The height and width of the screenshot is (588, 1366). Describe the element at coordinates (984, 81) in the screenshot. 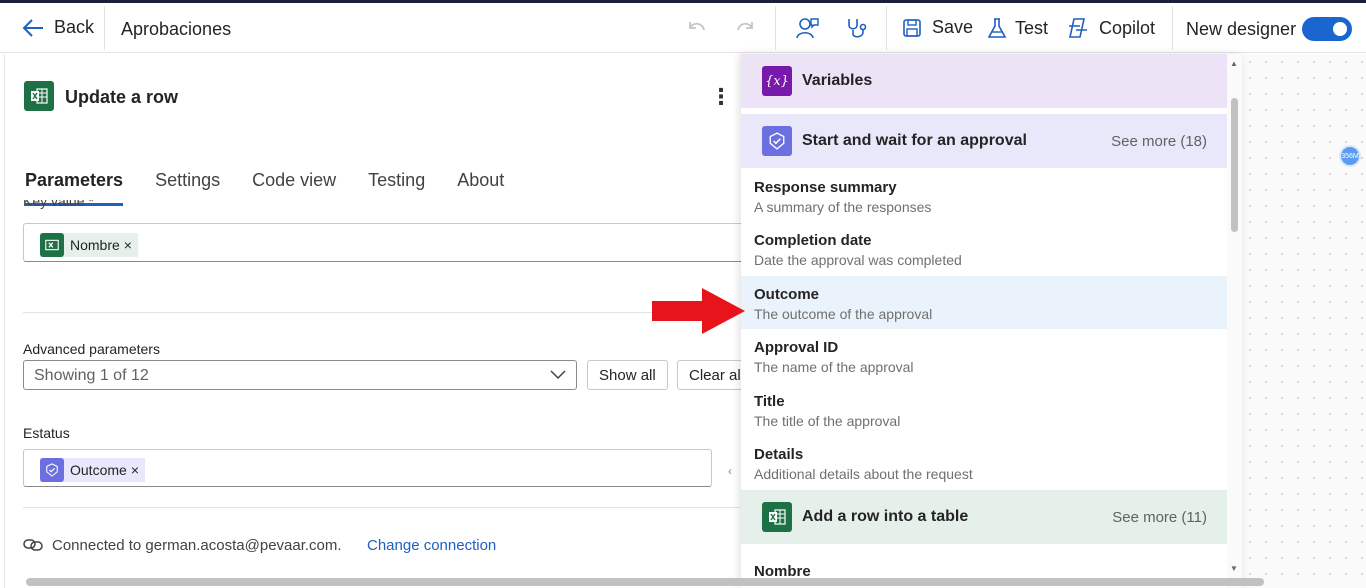

I see `variables-section-header: {x} Variables` at that location.